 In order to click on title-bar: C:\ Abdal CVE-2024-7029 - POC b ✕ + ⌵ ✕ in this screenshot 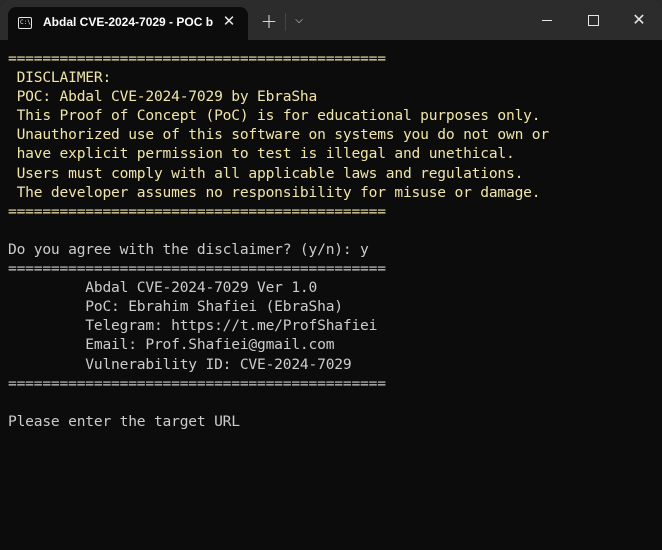, I will do `click(331, 20)`.